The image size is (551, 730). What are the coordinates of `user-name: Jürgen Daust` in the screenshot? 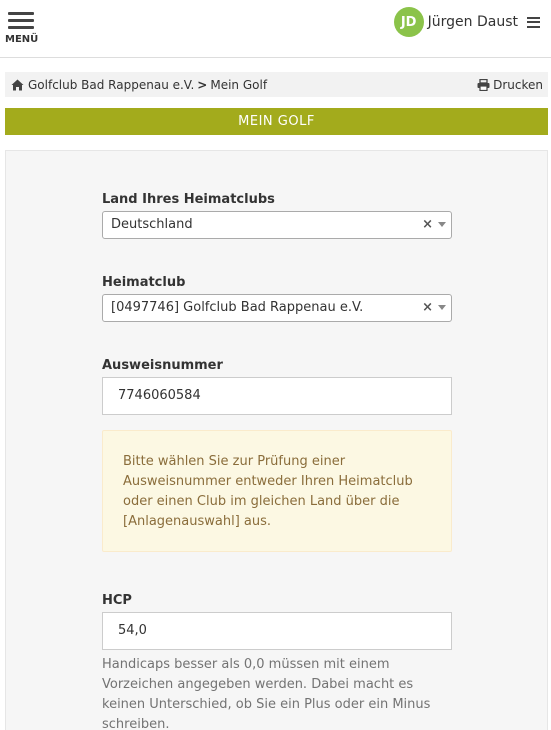 It's located at (472, 22).